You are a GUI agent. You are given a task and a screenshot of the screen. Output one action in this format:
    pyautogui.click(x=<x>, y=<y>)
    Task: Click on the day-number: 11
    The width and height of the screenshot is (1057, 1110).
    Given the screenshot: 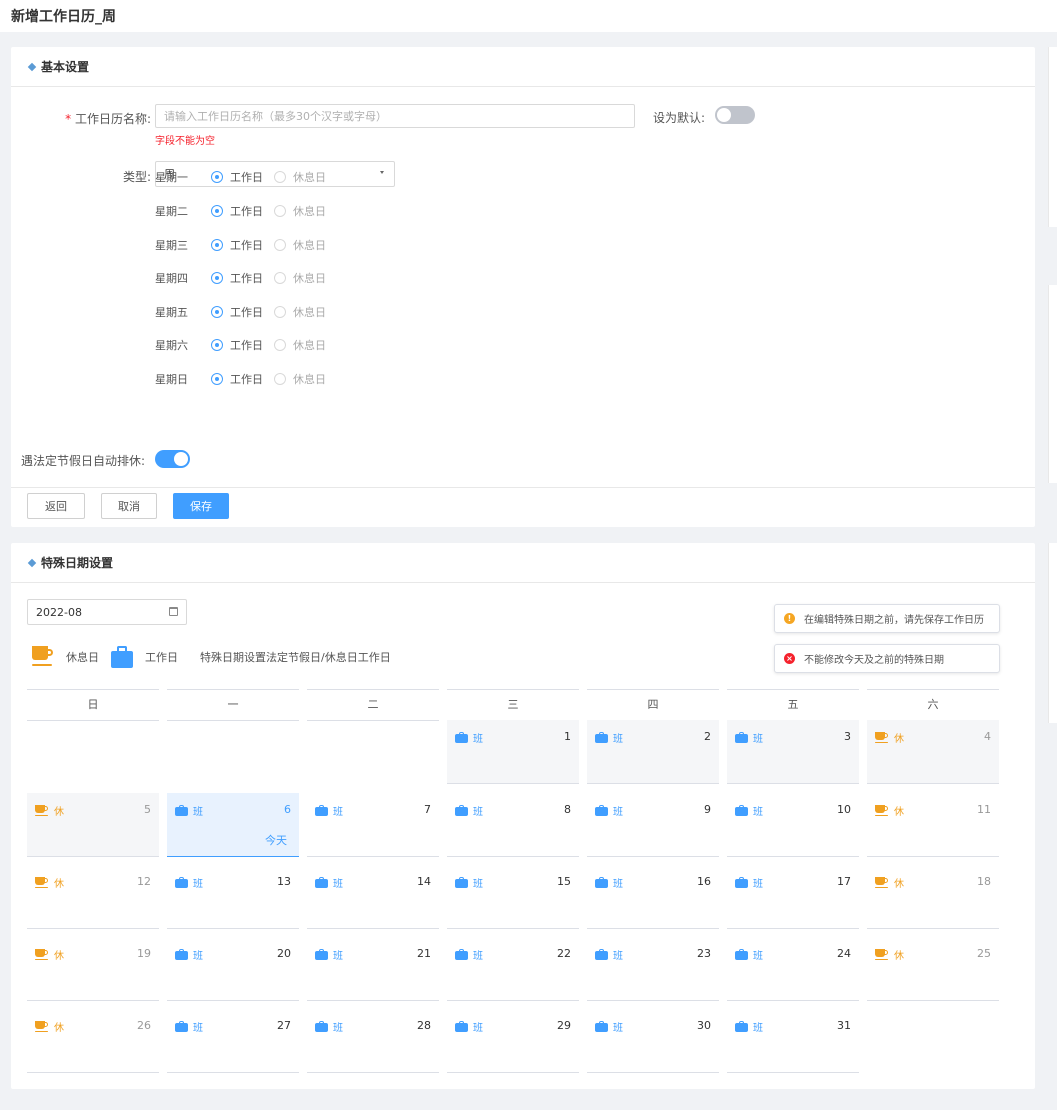 What is the action you would take?
    pyautogui.click(x=984, y=809)
    